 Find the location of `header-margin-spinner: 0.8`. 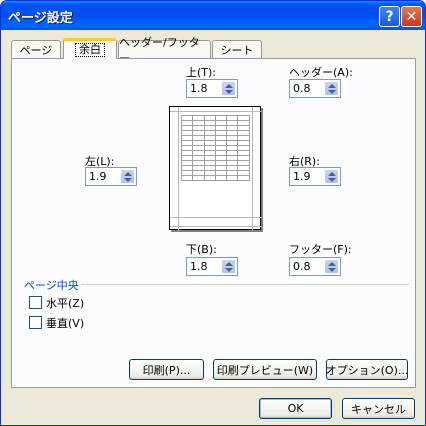

header-margin-spinner: 0.8 is located at coordinates (315, 88).